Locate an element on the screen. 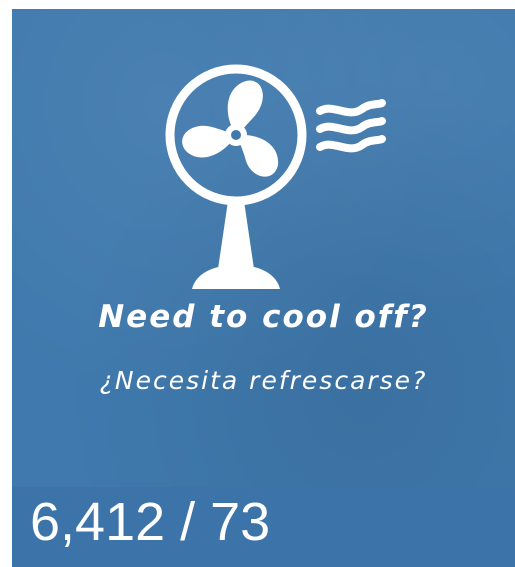 Image resolution: width=515 pixels, height=567 pixels. stats-bar: 6,412 / 73 is located at coordinates (263, 527).